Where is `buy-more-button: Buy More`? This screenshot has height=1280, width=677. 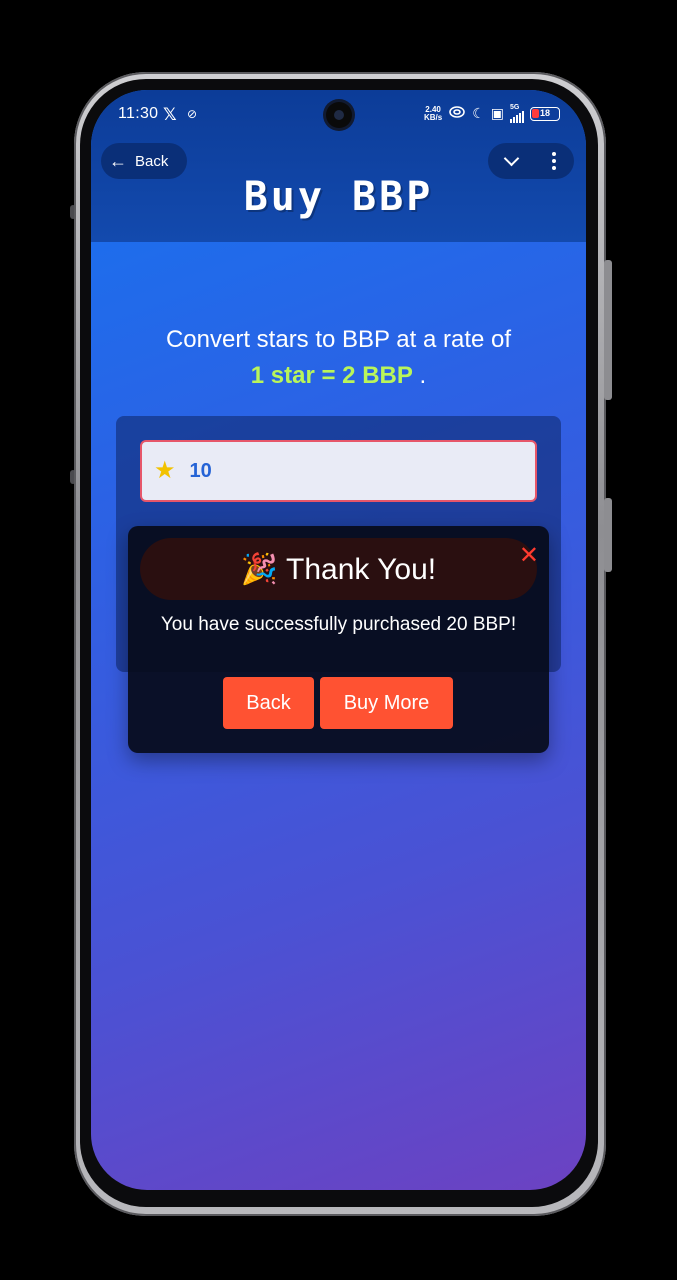 buy-more-button: Buy More is located at coordinates (386, 703).